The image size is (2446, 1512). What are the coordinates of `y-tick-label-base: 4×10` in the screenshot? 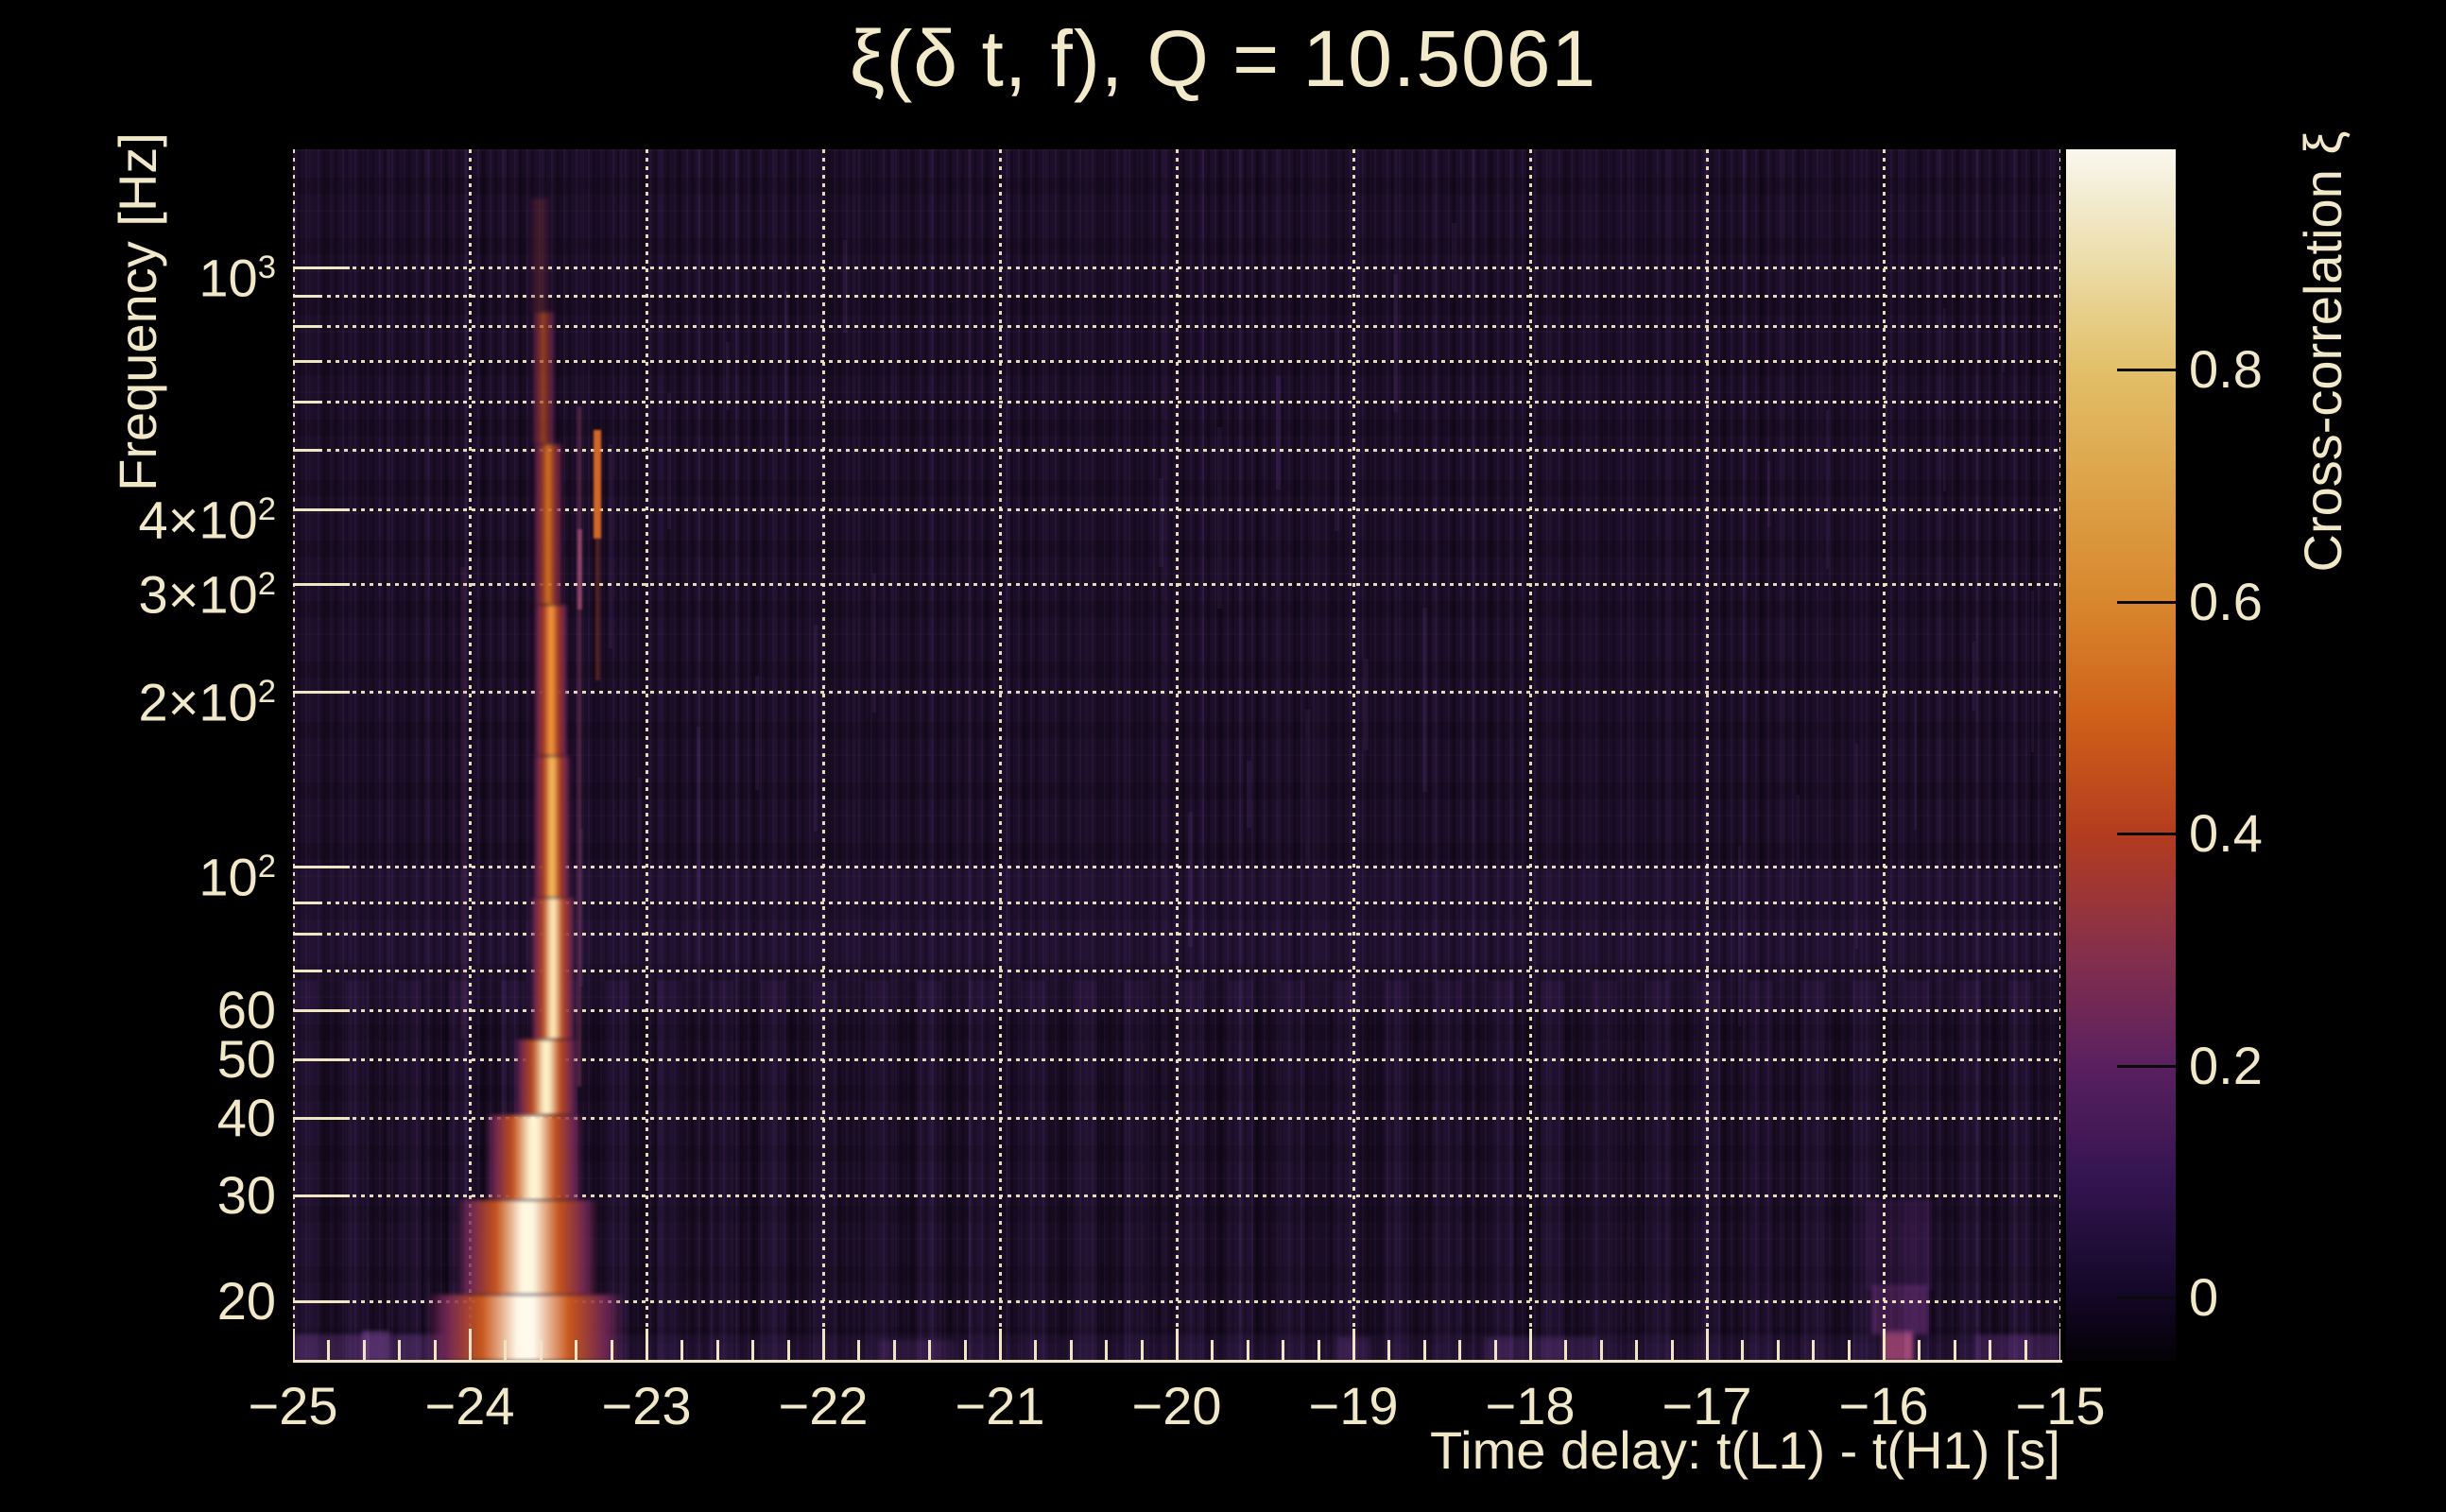 It's located at (198, 520).